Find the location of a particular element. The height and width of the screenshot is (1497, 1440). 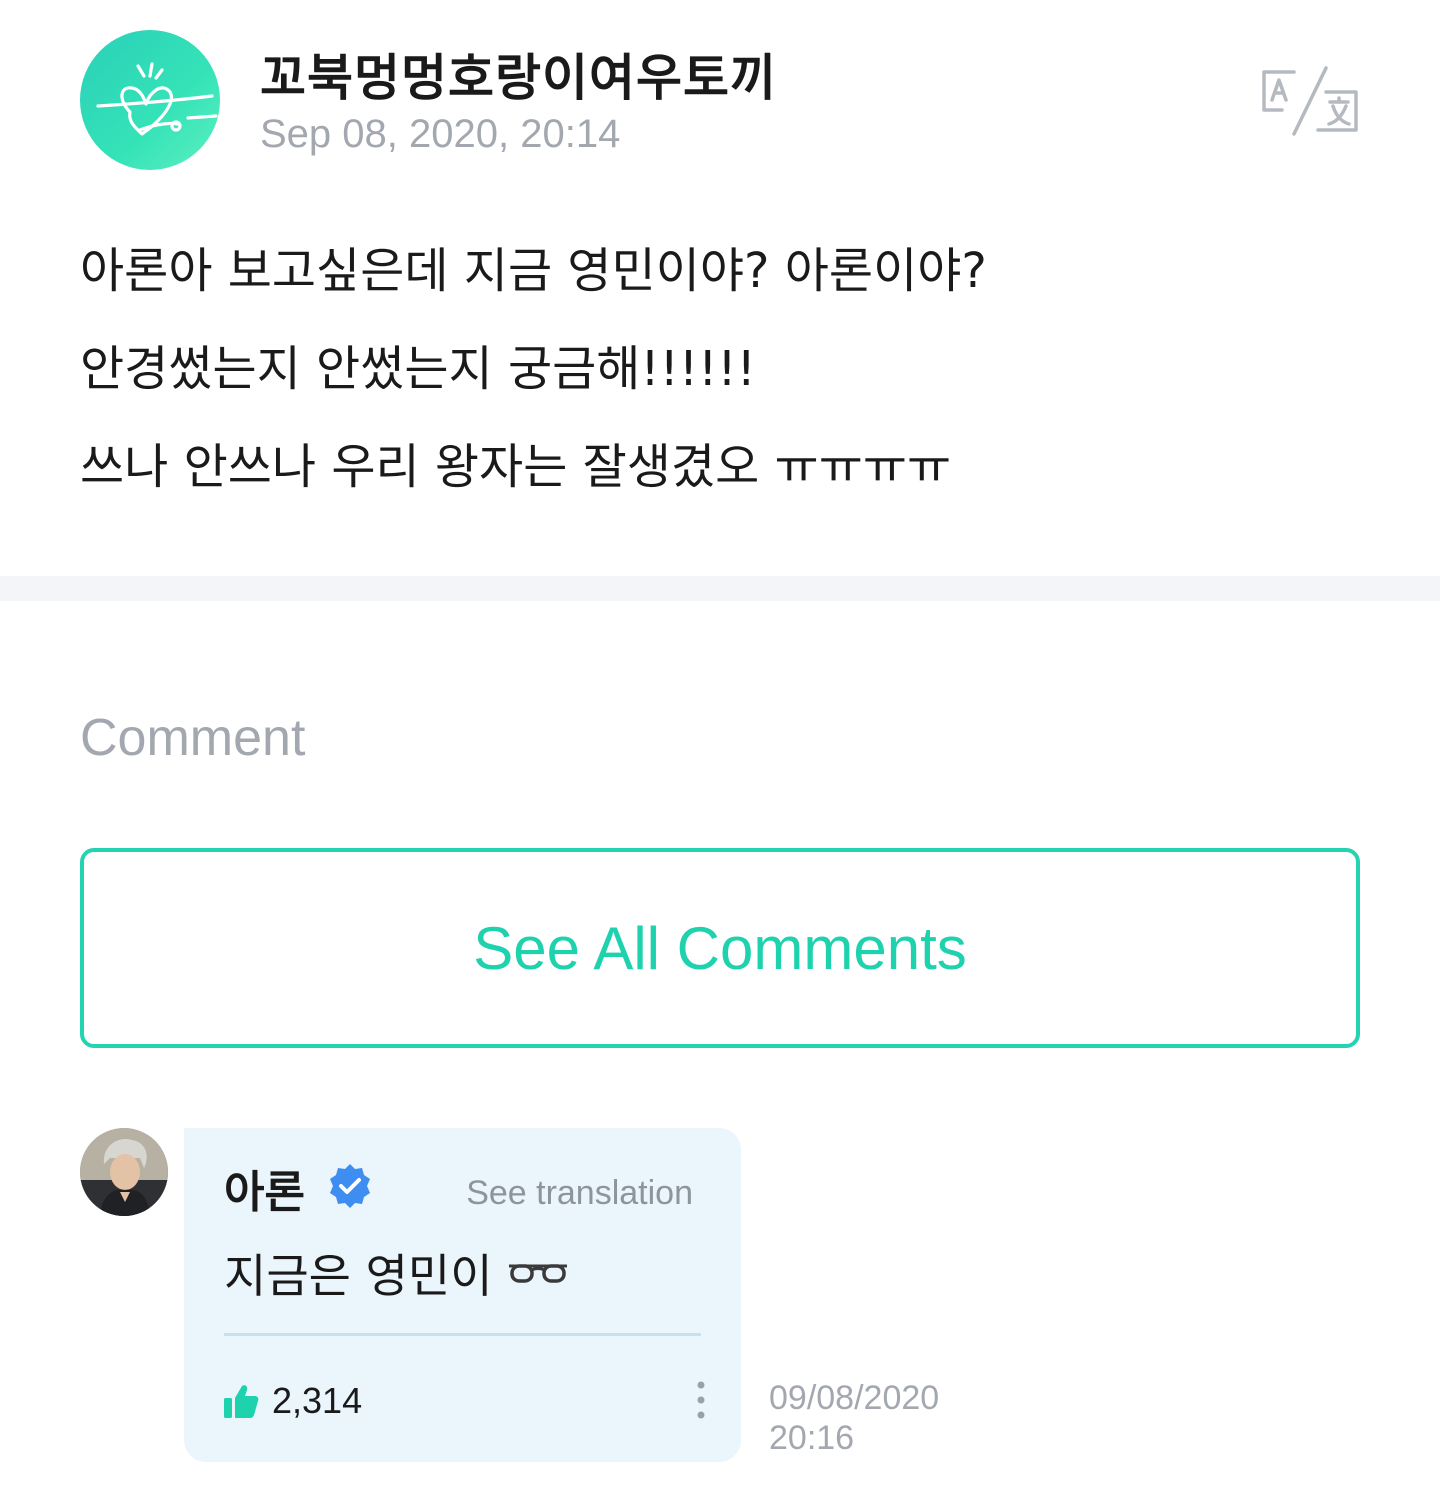

comment-text-row: 지금은 영민이 is located at coordinates (396, 1273).